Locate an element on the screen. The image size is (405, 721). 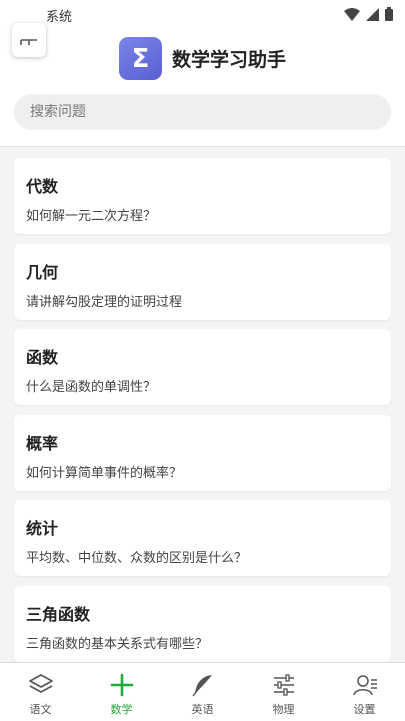
tab-label: 设置 is located at coordinates (364, 709).